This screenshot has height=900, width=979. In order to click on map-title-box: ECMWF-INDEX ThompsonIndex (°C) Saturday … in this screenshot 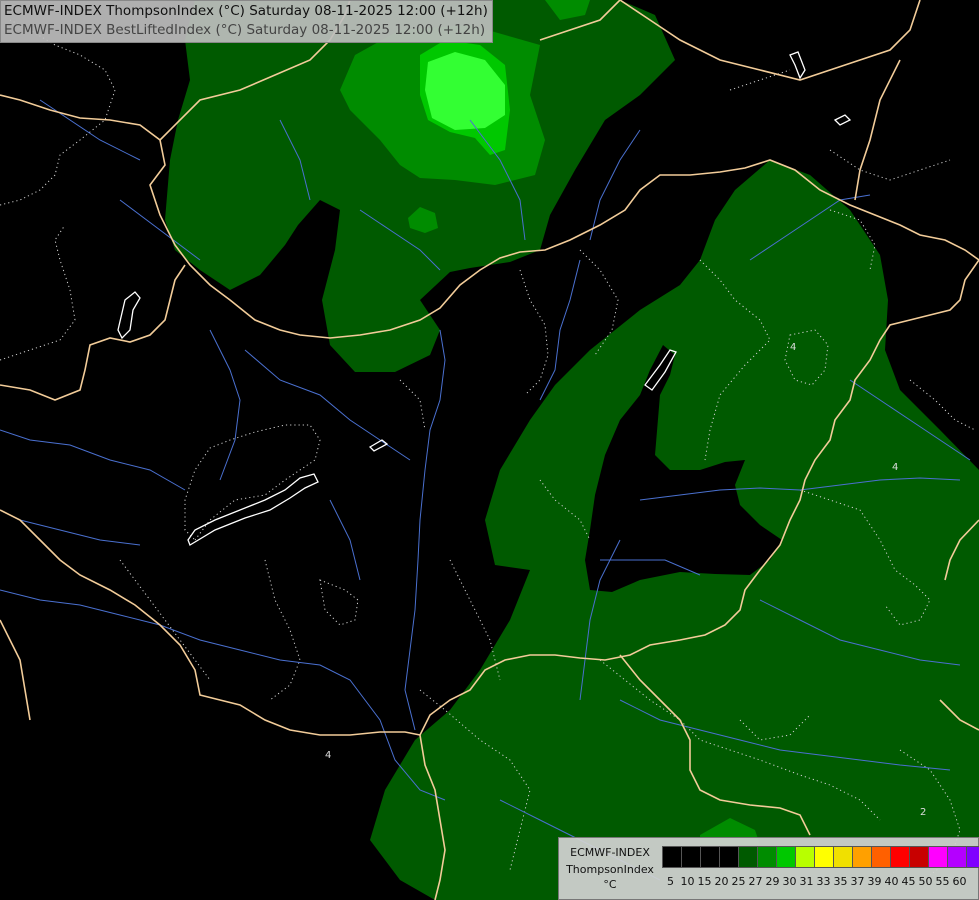, I will do `click(246, 21)`.